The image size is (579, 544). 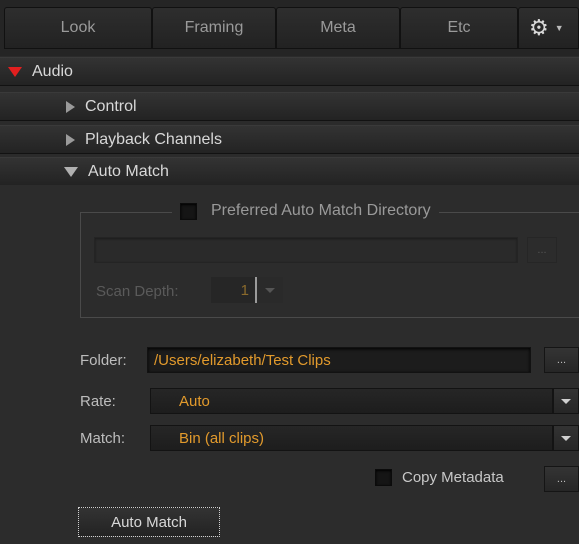 I want to click on section-auto-match: Auto Match, so click(x=289, y=171).